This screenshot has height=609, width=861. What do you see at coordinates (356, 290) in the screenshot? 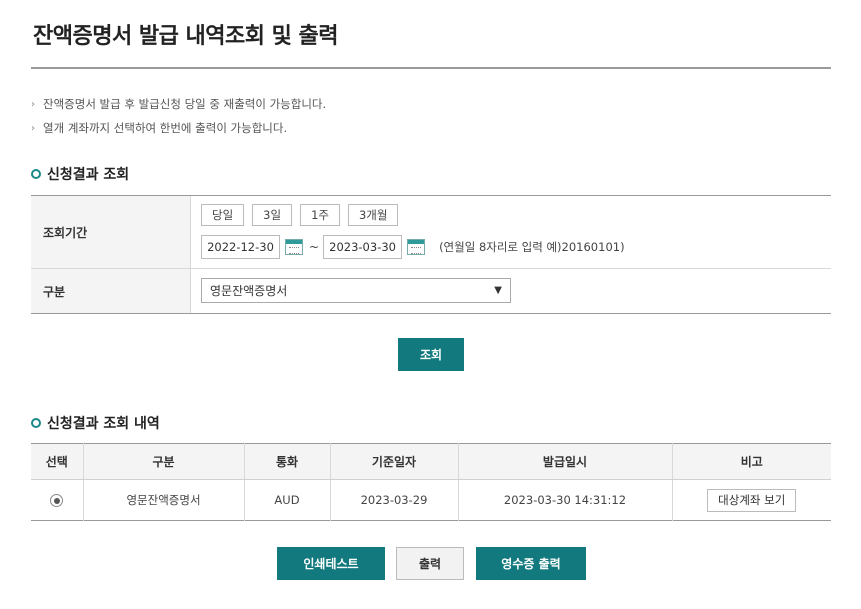
I see `kind-select: 영문잔액증명서 ▼` at bounding box center [356, 290].